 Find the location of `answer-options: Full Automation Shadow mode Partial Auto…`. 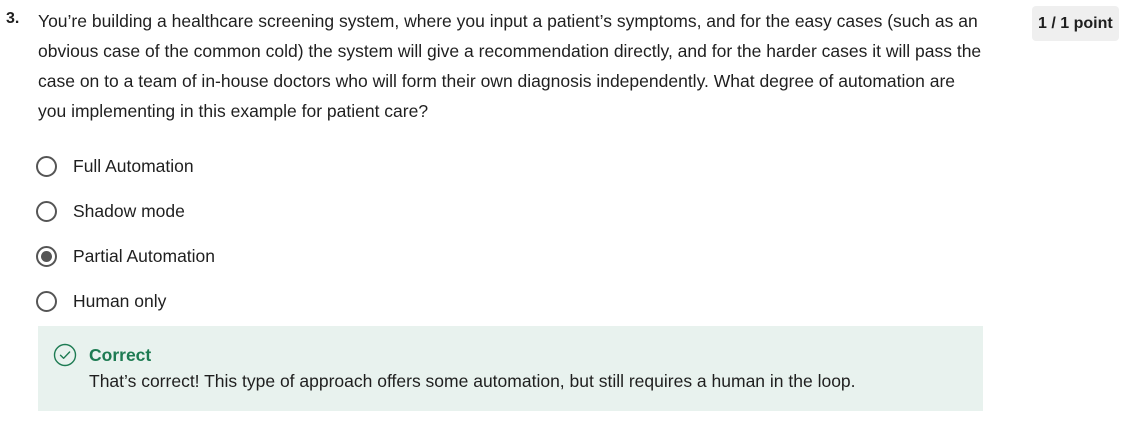

answer-options: Full Automation Shadow mode Partial Auto… is located at coordinates (236, 234).